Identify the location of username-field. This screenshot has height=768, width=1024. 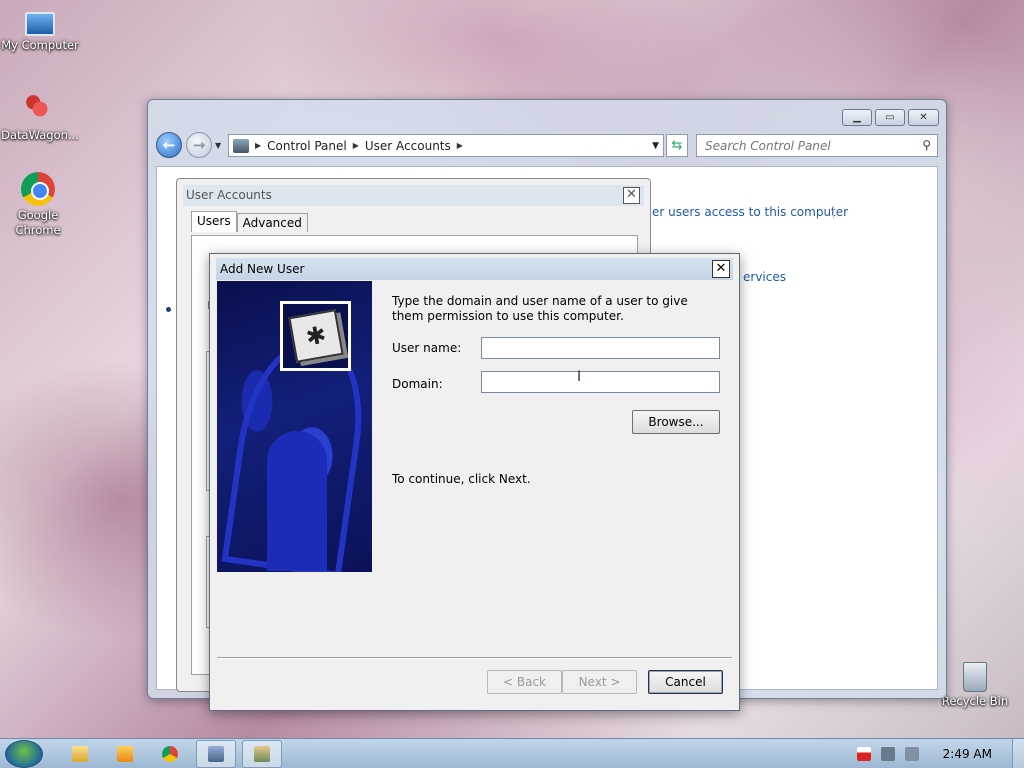
(600, 348).